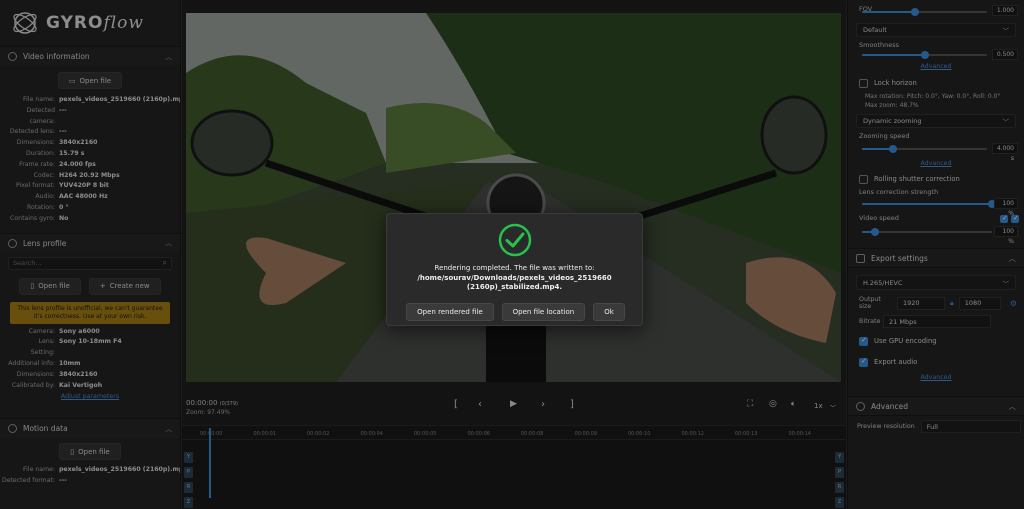 This screenshot has height=509, width=1024. I want to click on section-advanced: Advanced ︿, so click(936, 406).